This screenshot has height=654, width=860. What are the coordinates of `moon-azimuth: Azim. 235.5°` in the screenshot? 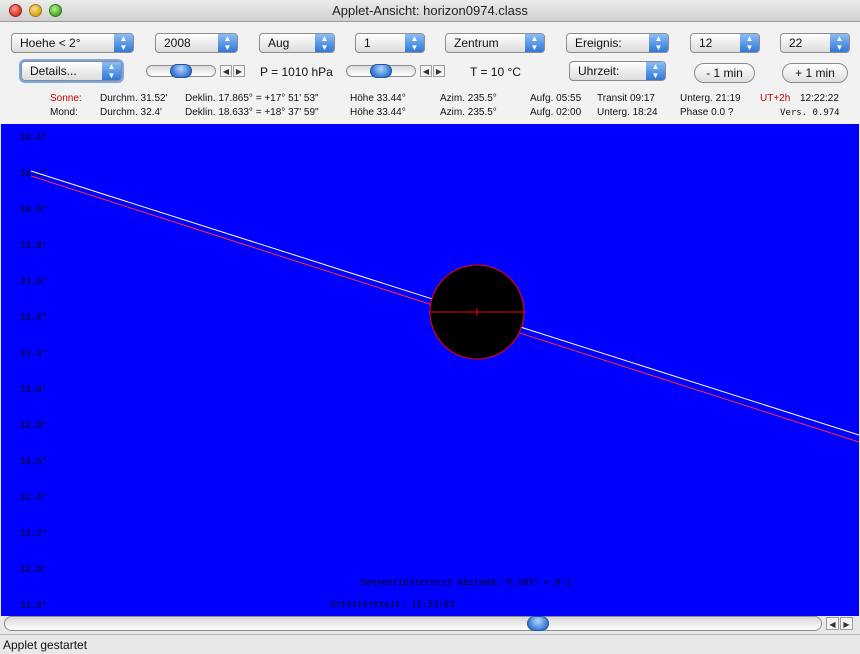 It's located at (468, 112).